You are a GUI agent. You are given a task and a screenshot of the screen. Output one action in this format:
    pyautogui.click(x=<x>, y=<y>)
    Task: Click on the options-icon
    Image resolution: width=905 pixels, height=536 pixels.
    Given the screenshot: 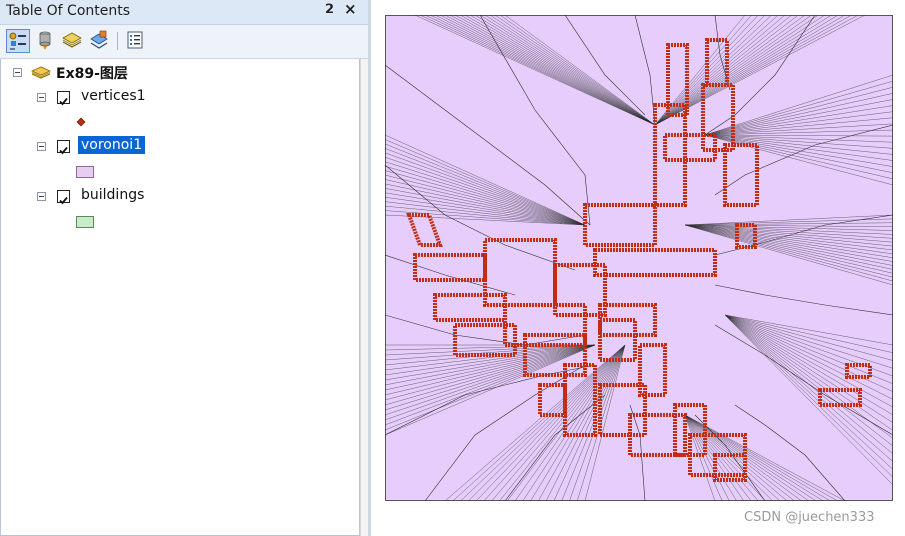 What is the action you would take?
    pyautogui.click(x=135, y=40)
    